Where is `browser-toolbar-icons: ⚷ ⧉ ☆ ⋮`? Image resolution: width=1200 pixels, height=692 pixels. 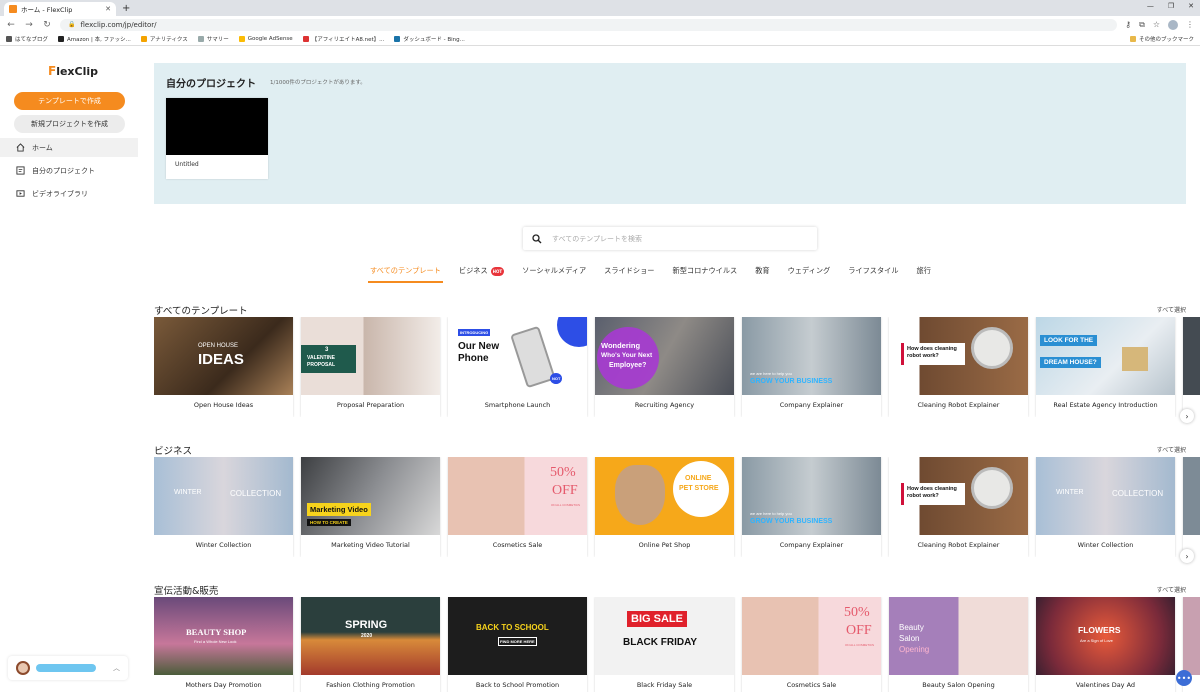
browser-toolbar-icons: ⚷ ⧉ ☆ ⋮ is located at coordinates (1159, 24).